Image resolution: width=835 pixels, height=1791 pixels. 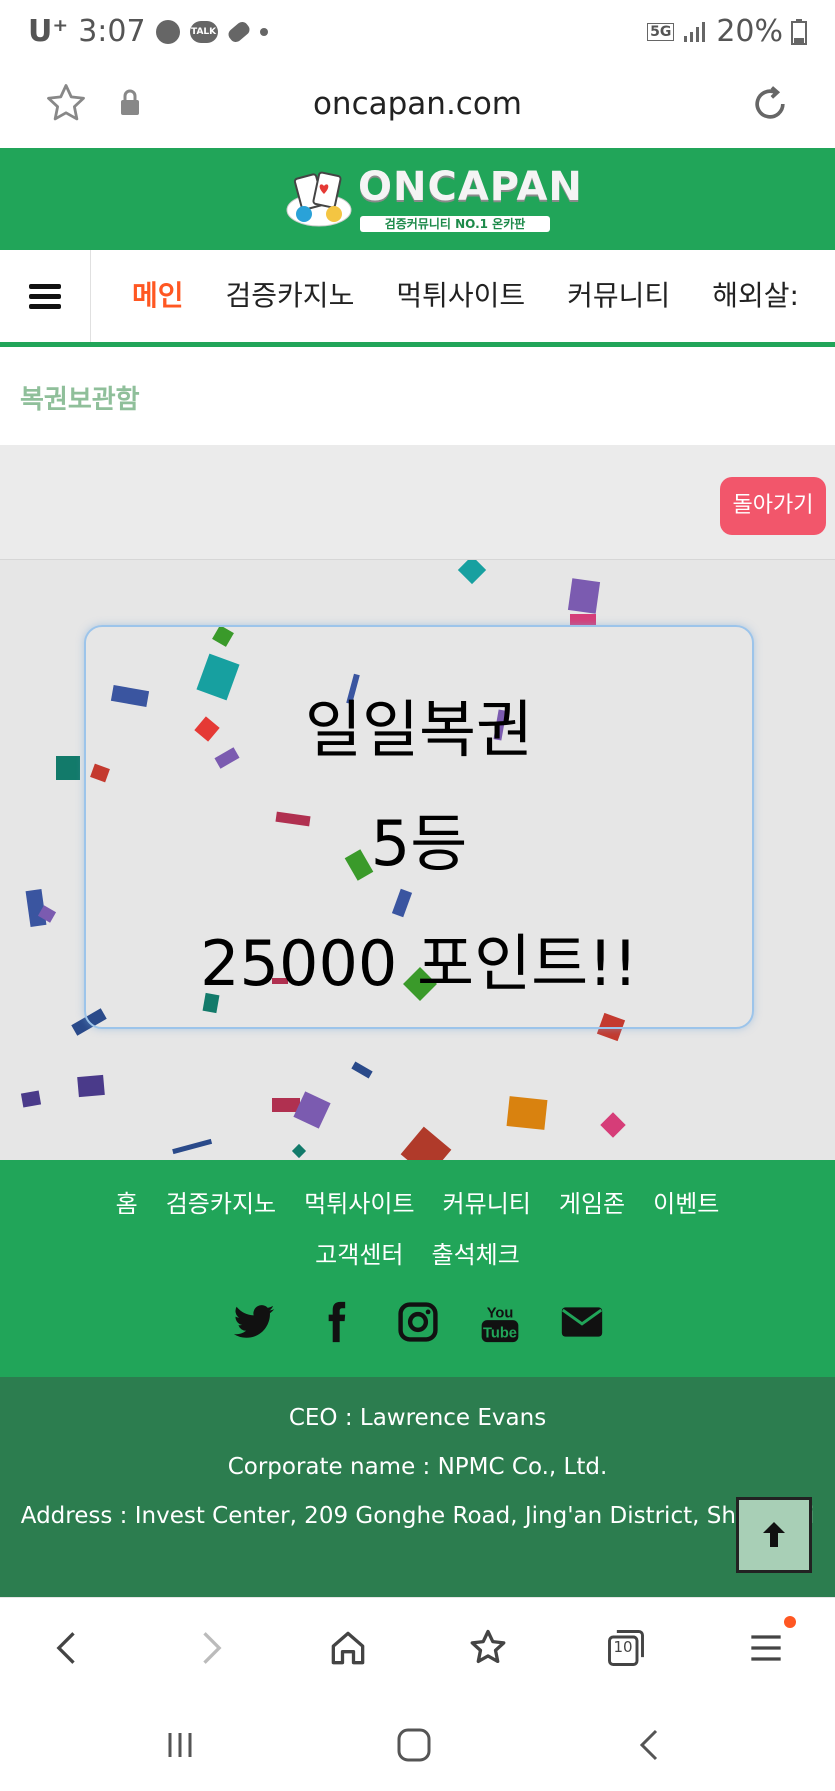 I want to click on ceo-text: CEO : Lawrence Evans, so click(x=417, y=1418).